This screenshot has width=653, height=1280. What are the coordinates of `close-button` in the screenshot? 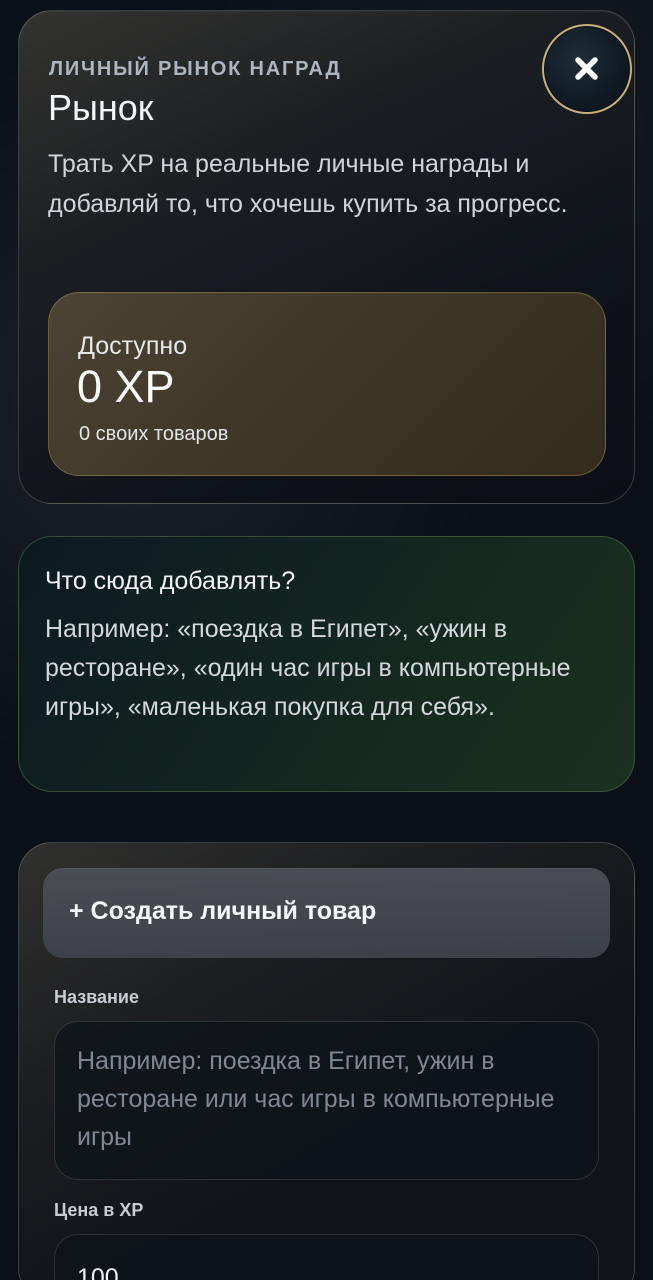 It's located at (587, 69).